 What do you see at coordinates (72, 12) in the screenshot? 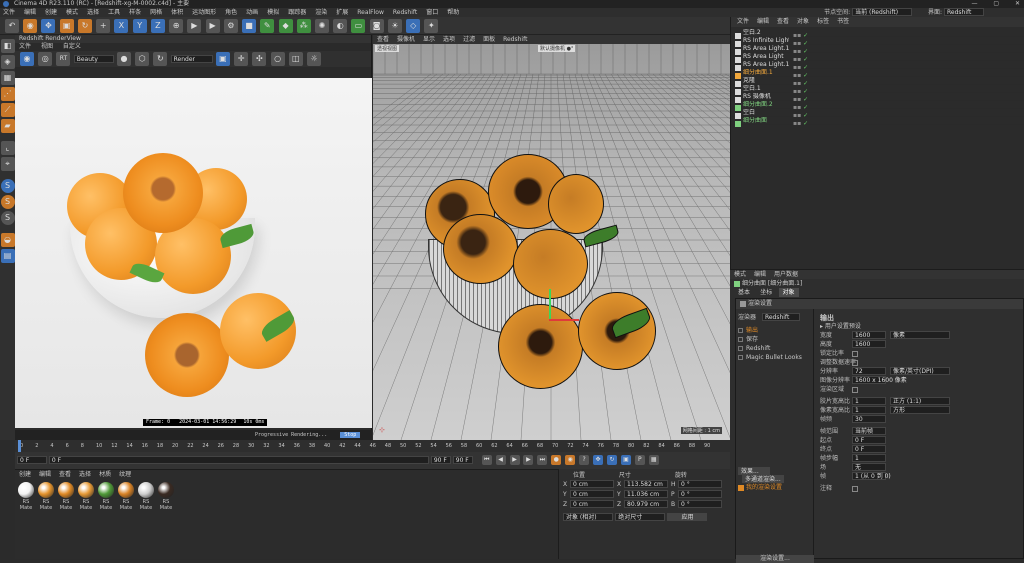
I see `menu-item: 模式` at bounding box center [72, 12].